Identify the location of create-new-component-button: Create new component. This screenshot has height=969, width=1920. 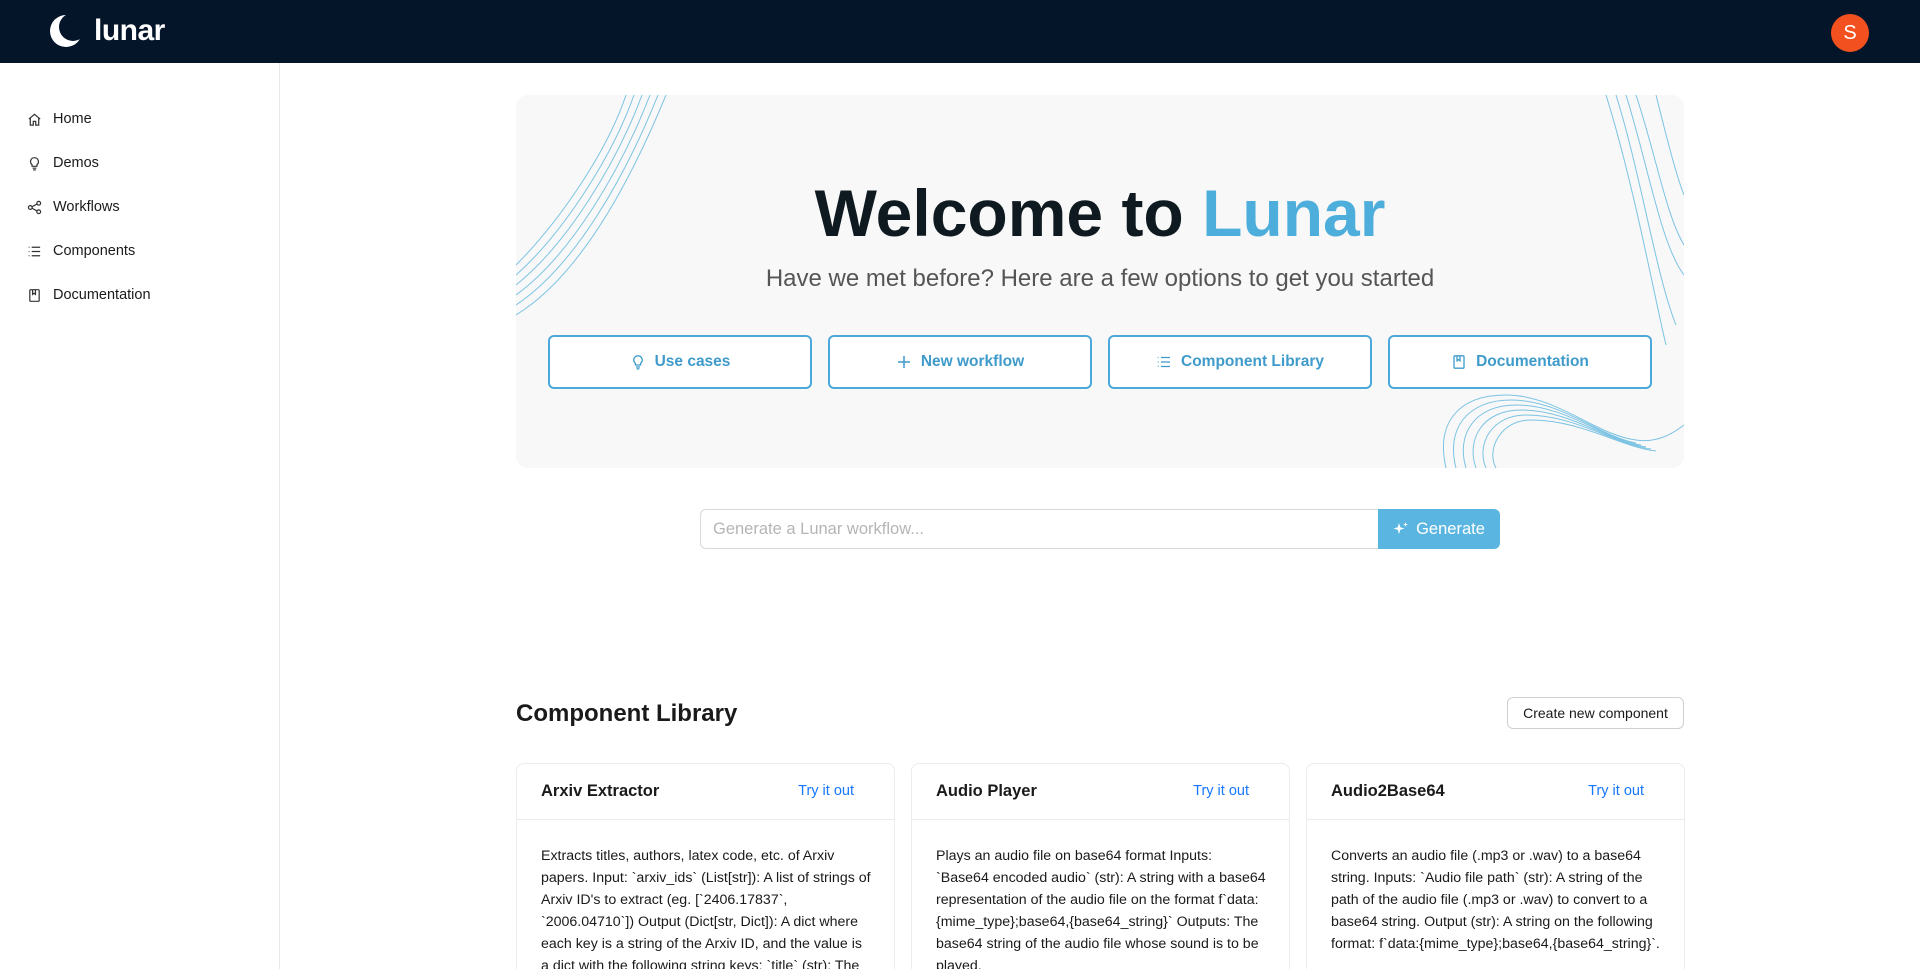
(1595, 713).